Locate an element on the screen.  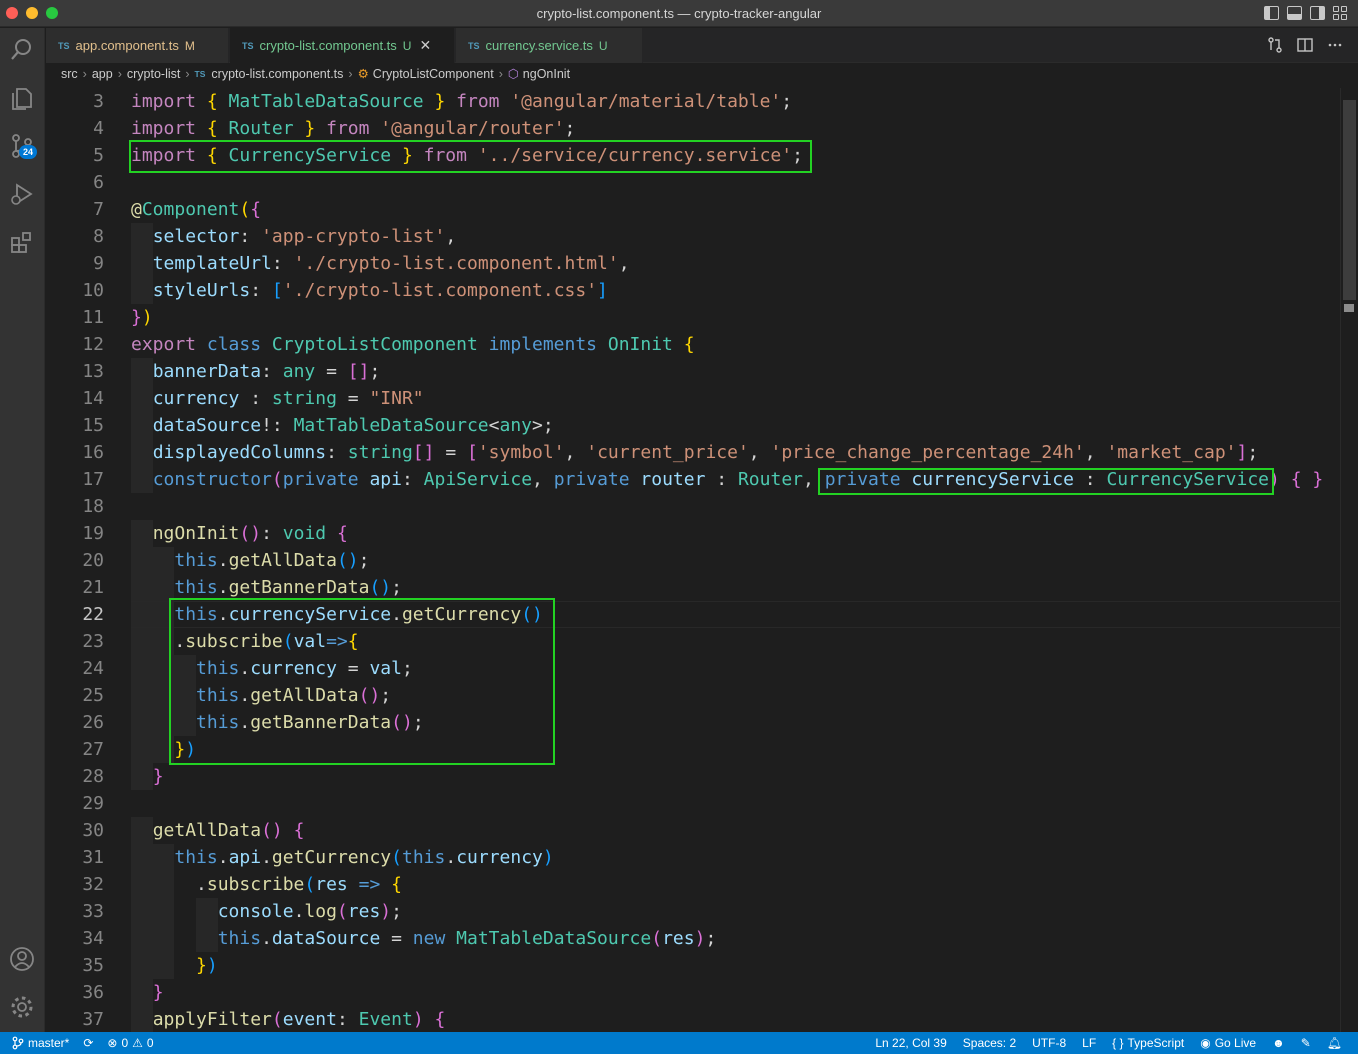
code-token: { is located at coordinates (256, 209).